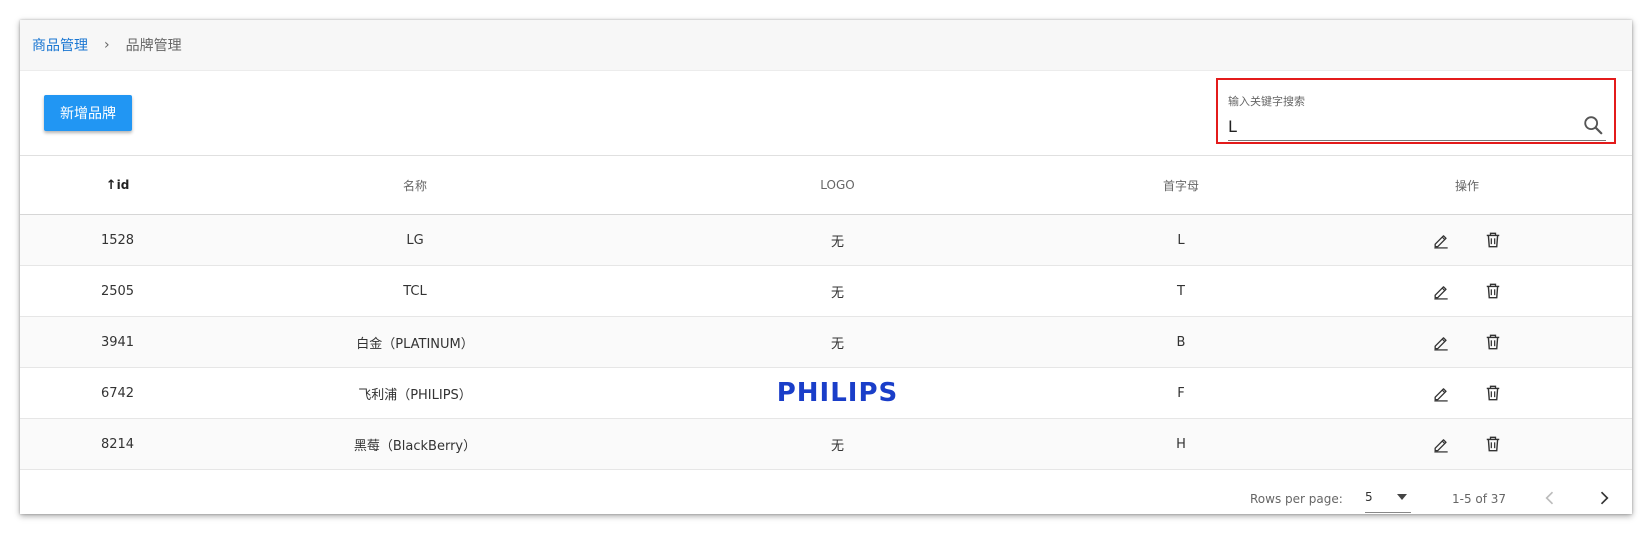  I want to click on breadcrumb: 商品管理 › 品牌管理, so click(826, 45).